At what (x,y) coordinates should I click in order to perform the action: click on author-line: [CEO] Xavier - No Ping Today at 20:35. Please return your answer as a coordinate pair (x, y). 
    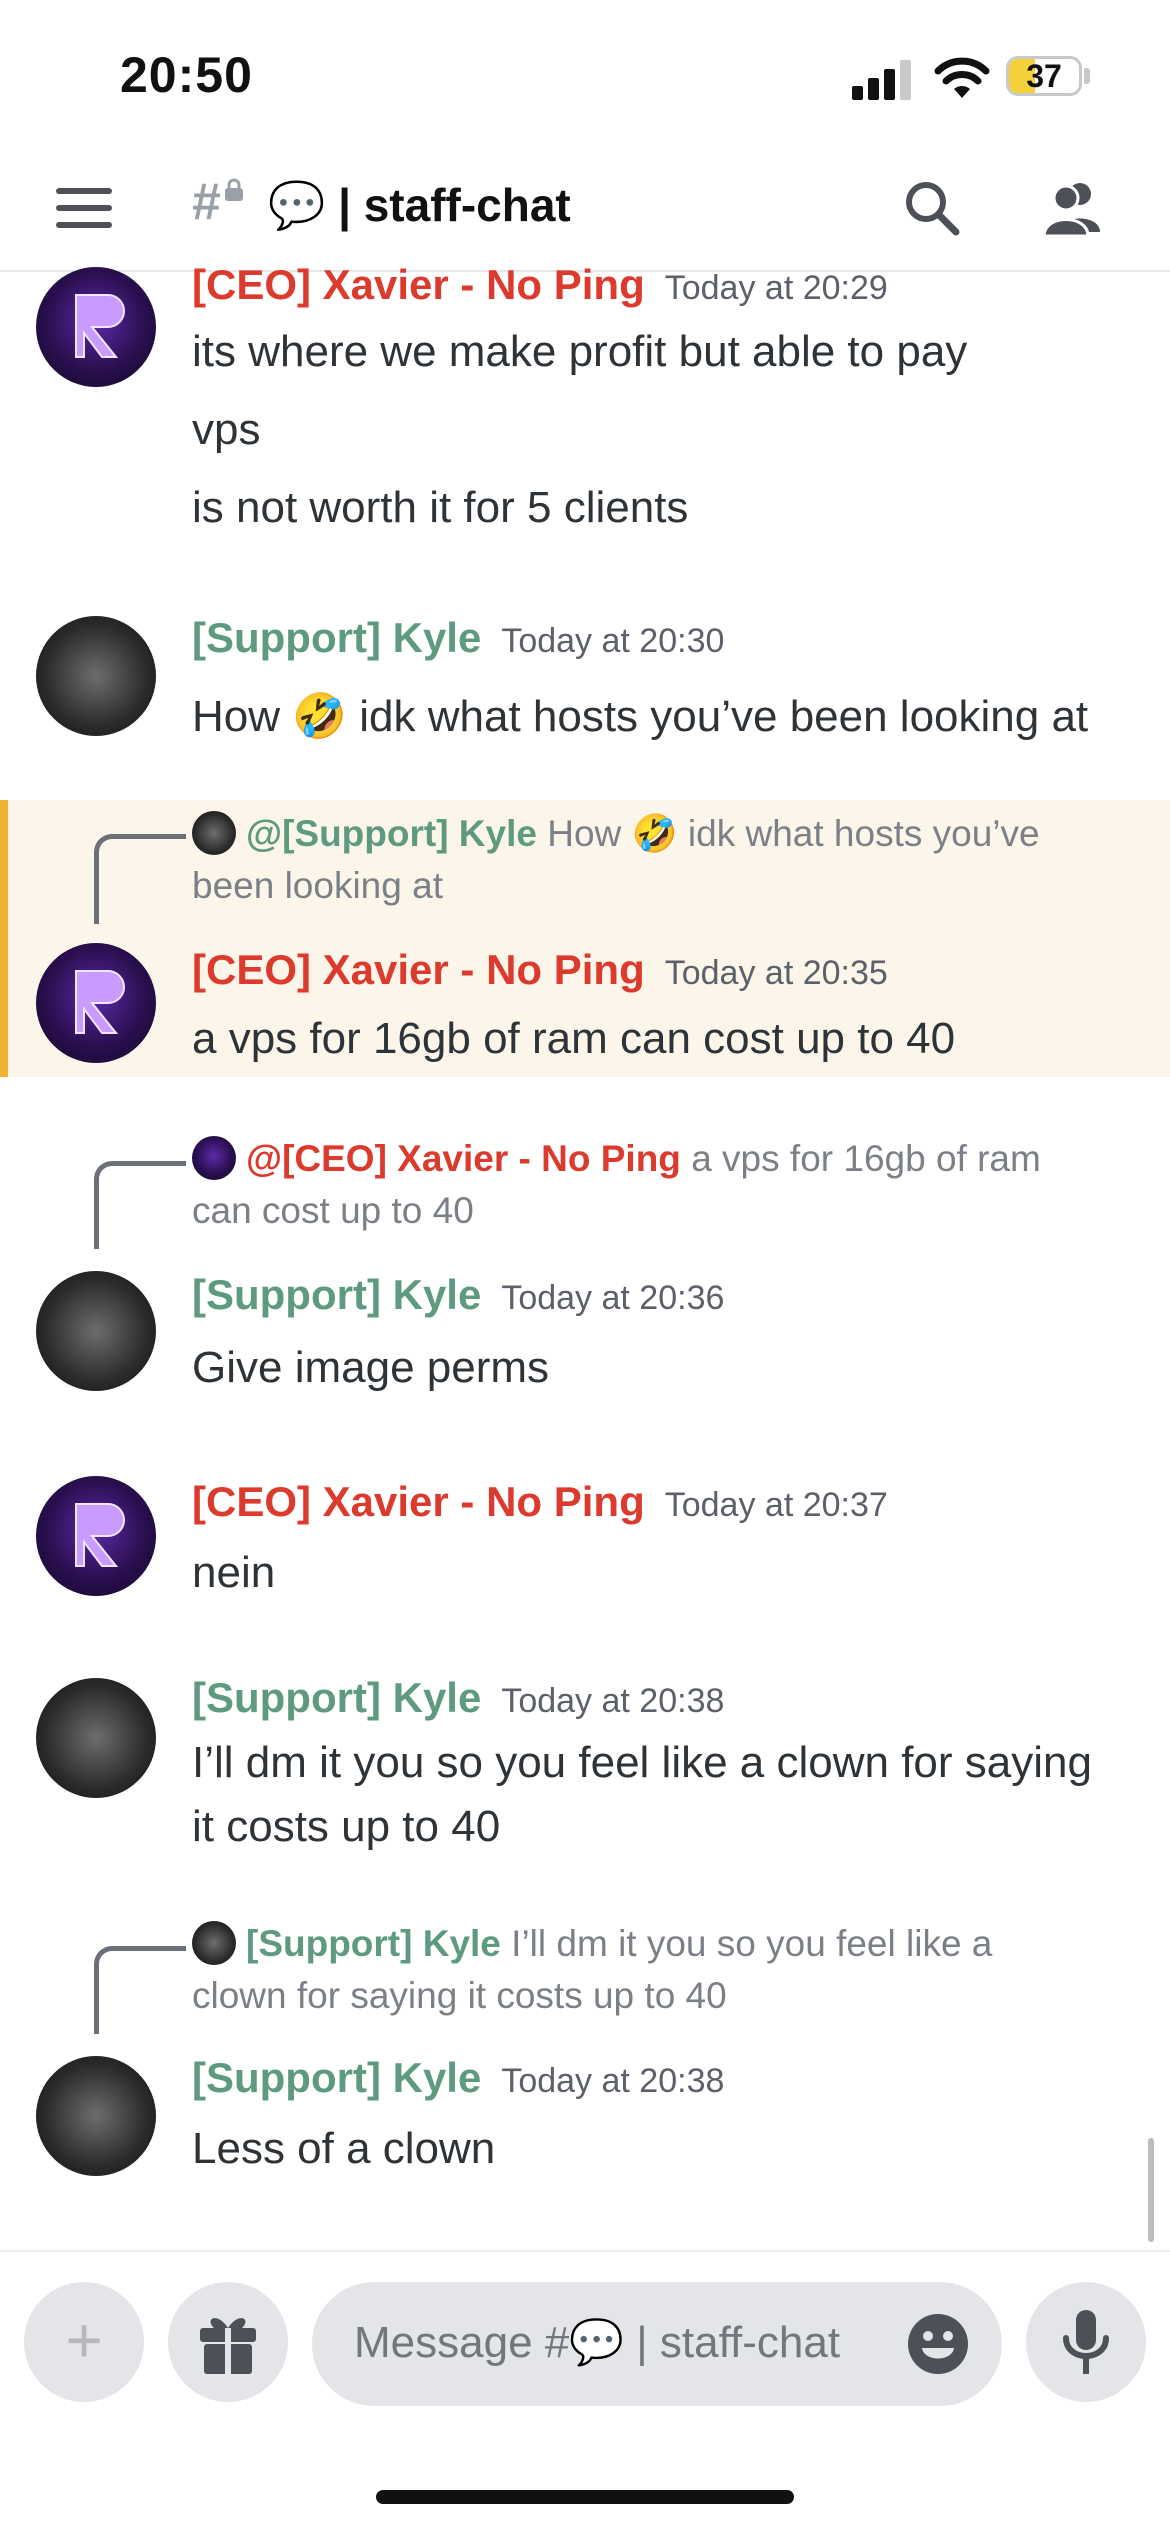
    Looking at the image, I should click on (540, 970).